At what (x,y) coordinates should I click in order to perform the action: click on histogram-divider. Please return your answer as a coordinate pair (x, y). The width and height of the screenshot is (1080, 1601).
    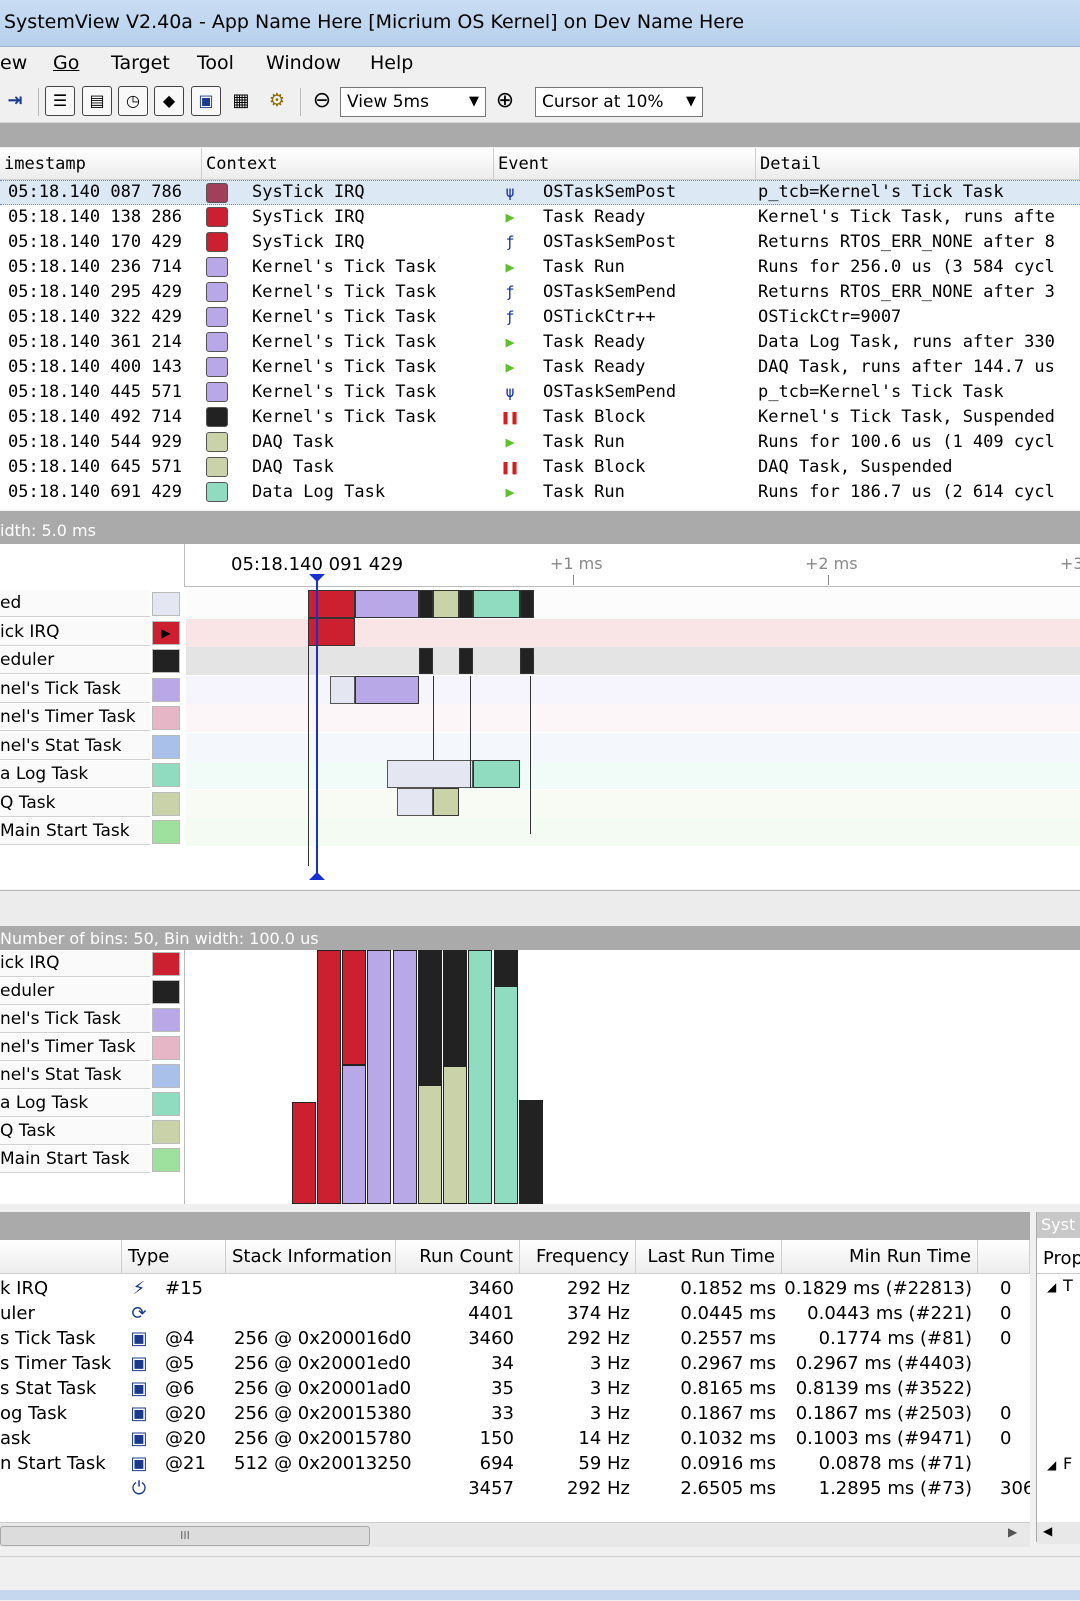
    Looking at the image, I should click on (184, 1077).